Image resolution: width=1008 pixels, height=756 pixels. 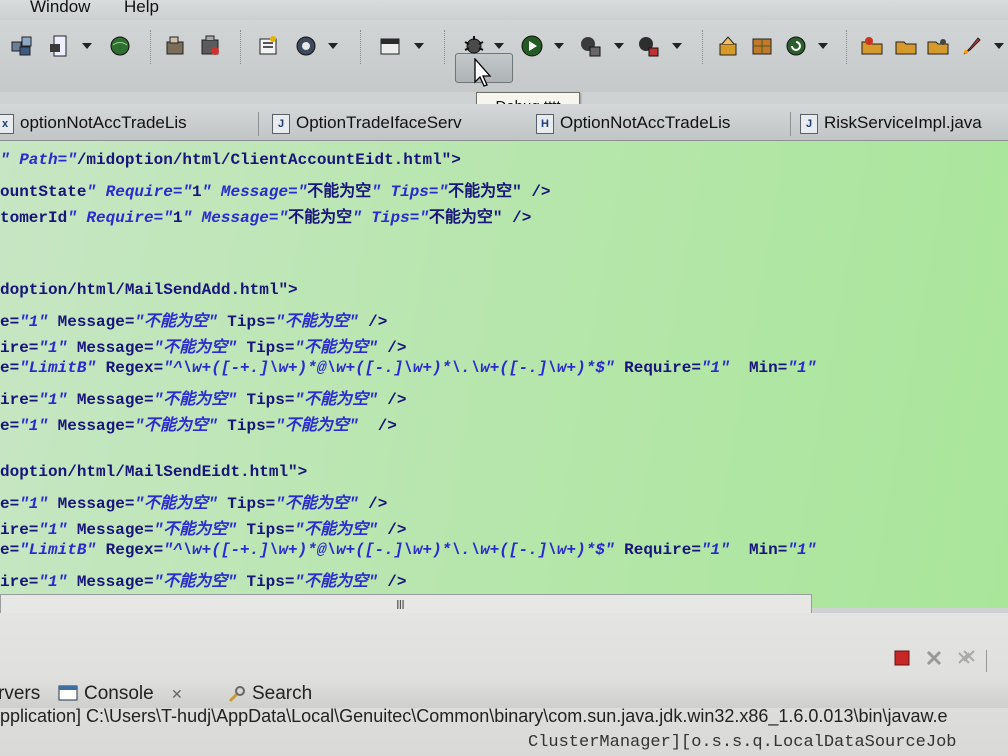 I want to click on tab-optionnotacctradelis-xml: x optionNotAccTradeLis, so click(x=93, y=123).